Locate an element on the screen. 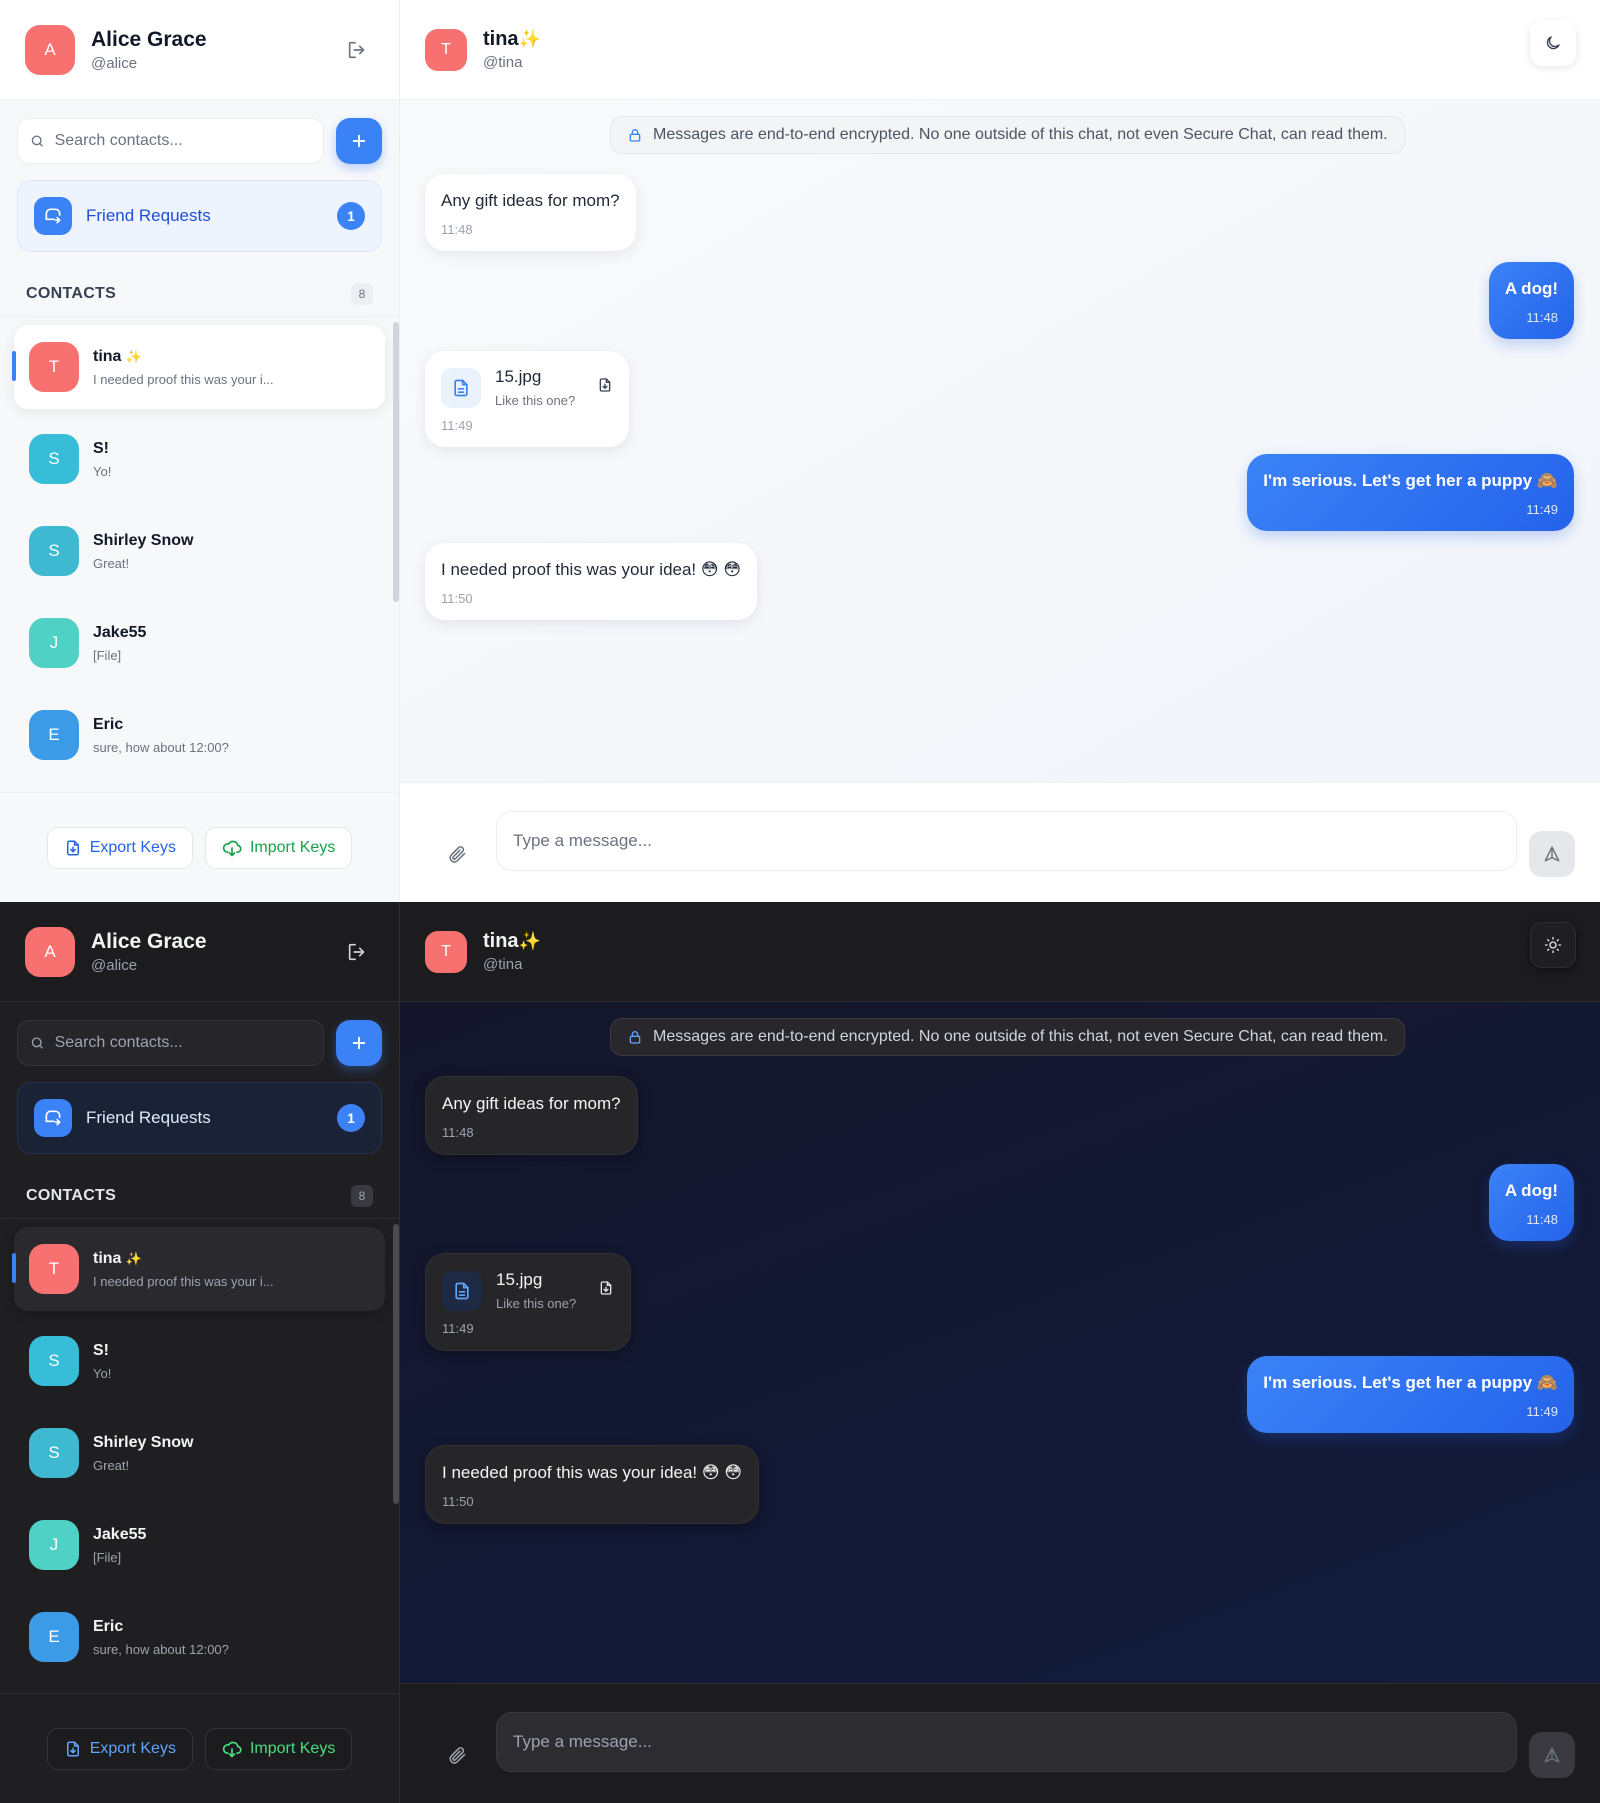 The image size is (1600, 1803). contacts-count: 8 is located at coordinates (362, 294).